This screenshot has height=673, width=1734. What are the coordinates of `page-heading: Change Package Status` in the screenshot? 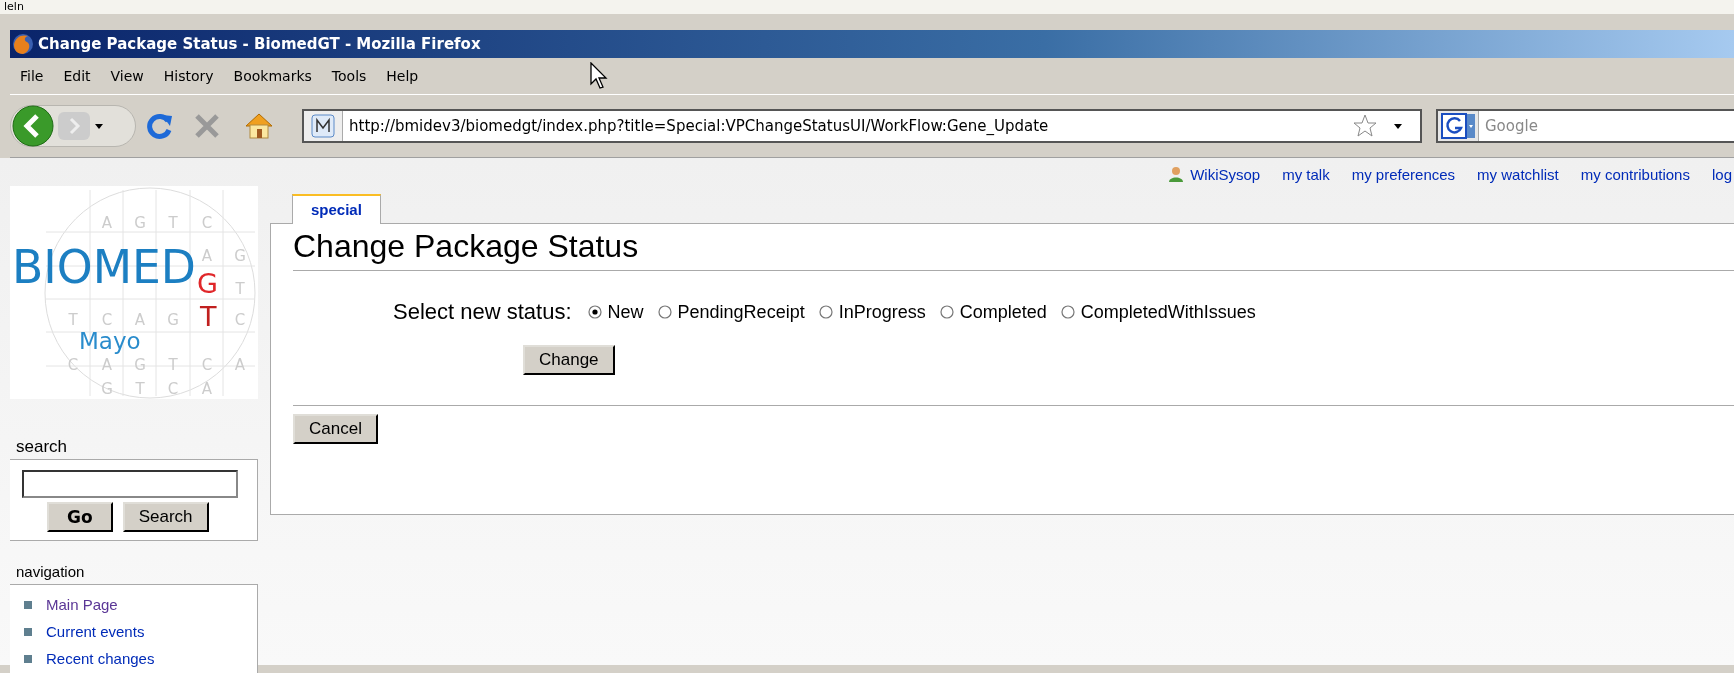 It's located at (1013, 247).